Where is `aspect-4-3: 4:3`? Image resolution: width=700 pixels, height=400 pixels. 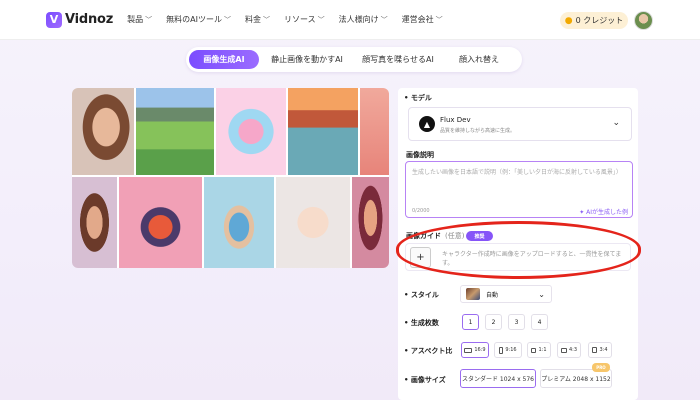 aspect-4-3: 4:3 is located at coordinates (569, 350).